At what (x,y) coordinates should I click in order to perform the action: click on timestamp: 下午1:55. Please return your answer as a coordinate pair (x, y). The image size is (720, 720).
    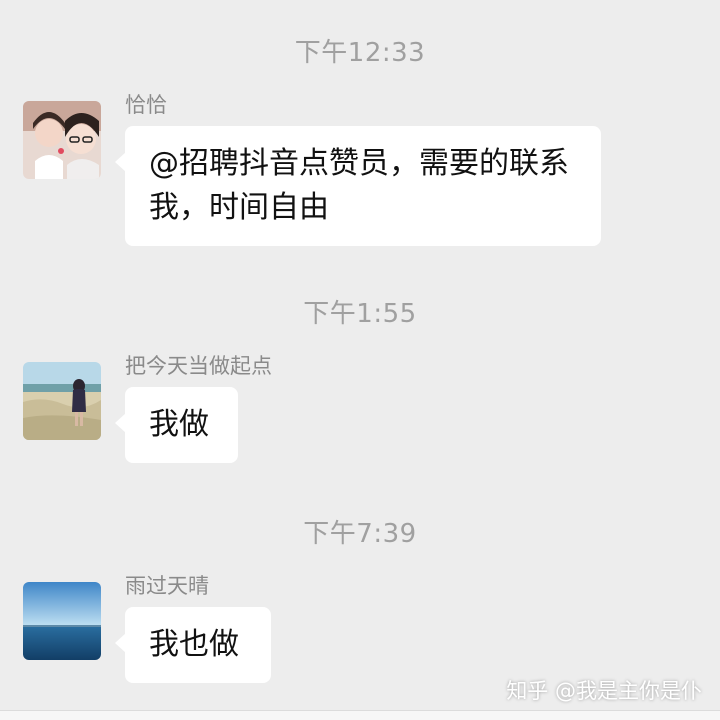
    Looking at the image, I should click on (360, 314).